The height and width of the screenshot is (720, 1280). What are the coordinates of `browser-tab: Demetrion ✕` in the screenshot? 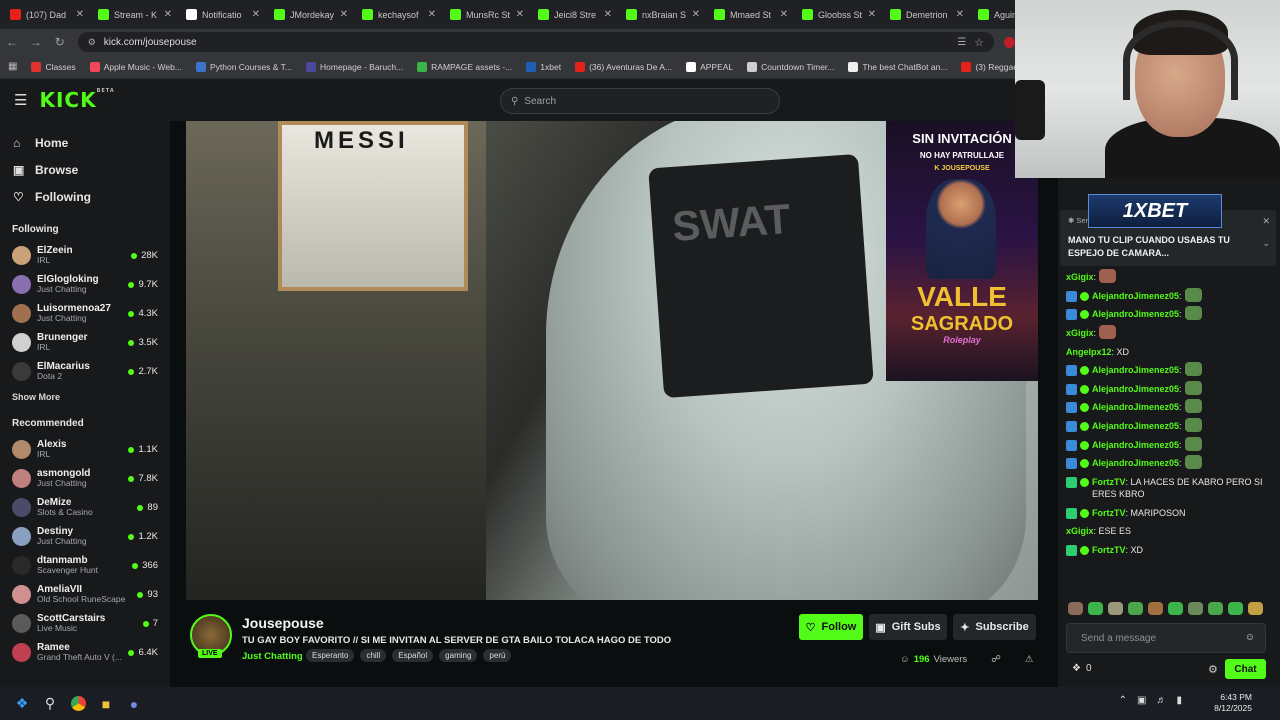 It's located at (927, 15).